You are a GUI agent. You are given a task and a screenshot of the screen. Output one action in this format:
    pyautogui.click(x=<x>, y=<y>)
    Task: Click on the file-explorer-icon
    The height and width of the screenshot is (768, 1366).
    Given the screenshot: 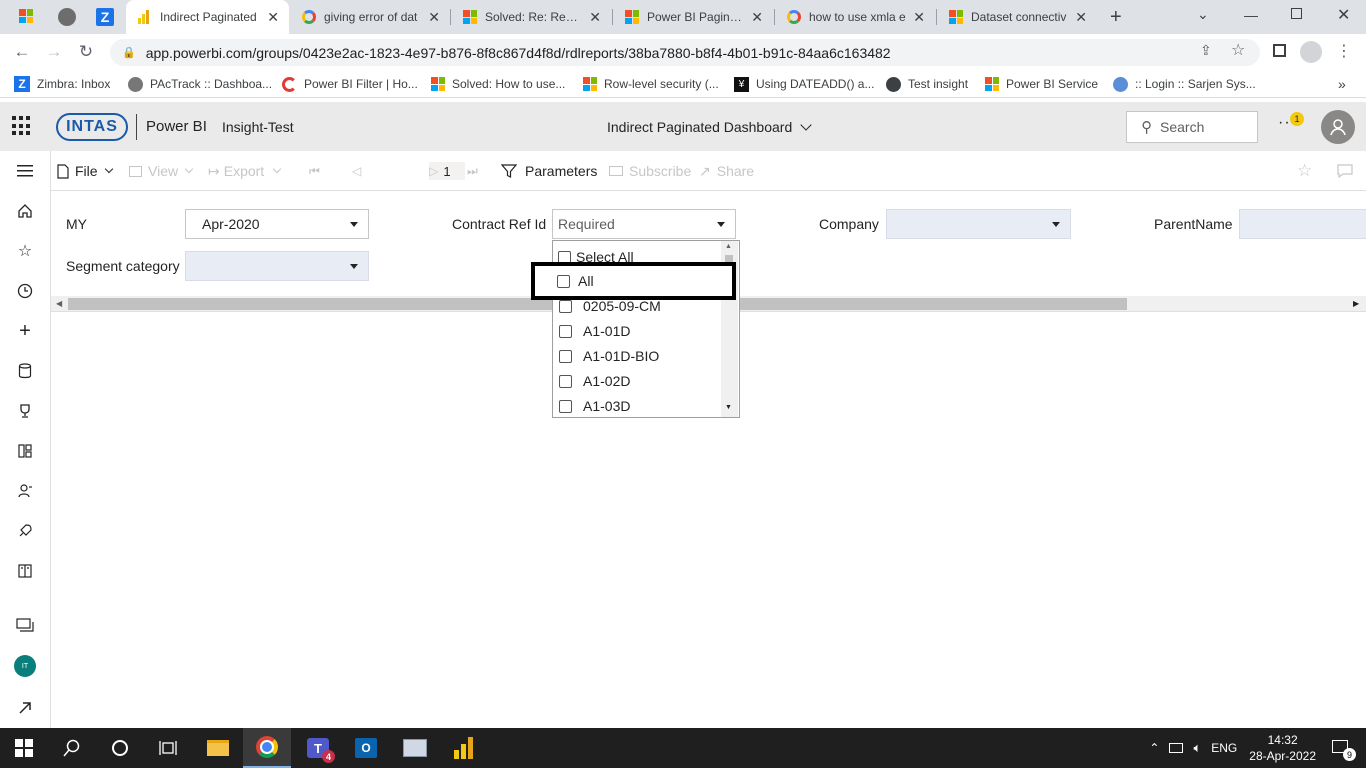 What is the action you would take?
    pyautogui.click(x=218, y=748)
    